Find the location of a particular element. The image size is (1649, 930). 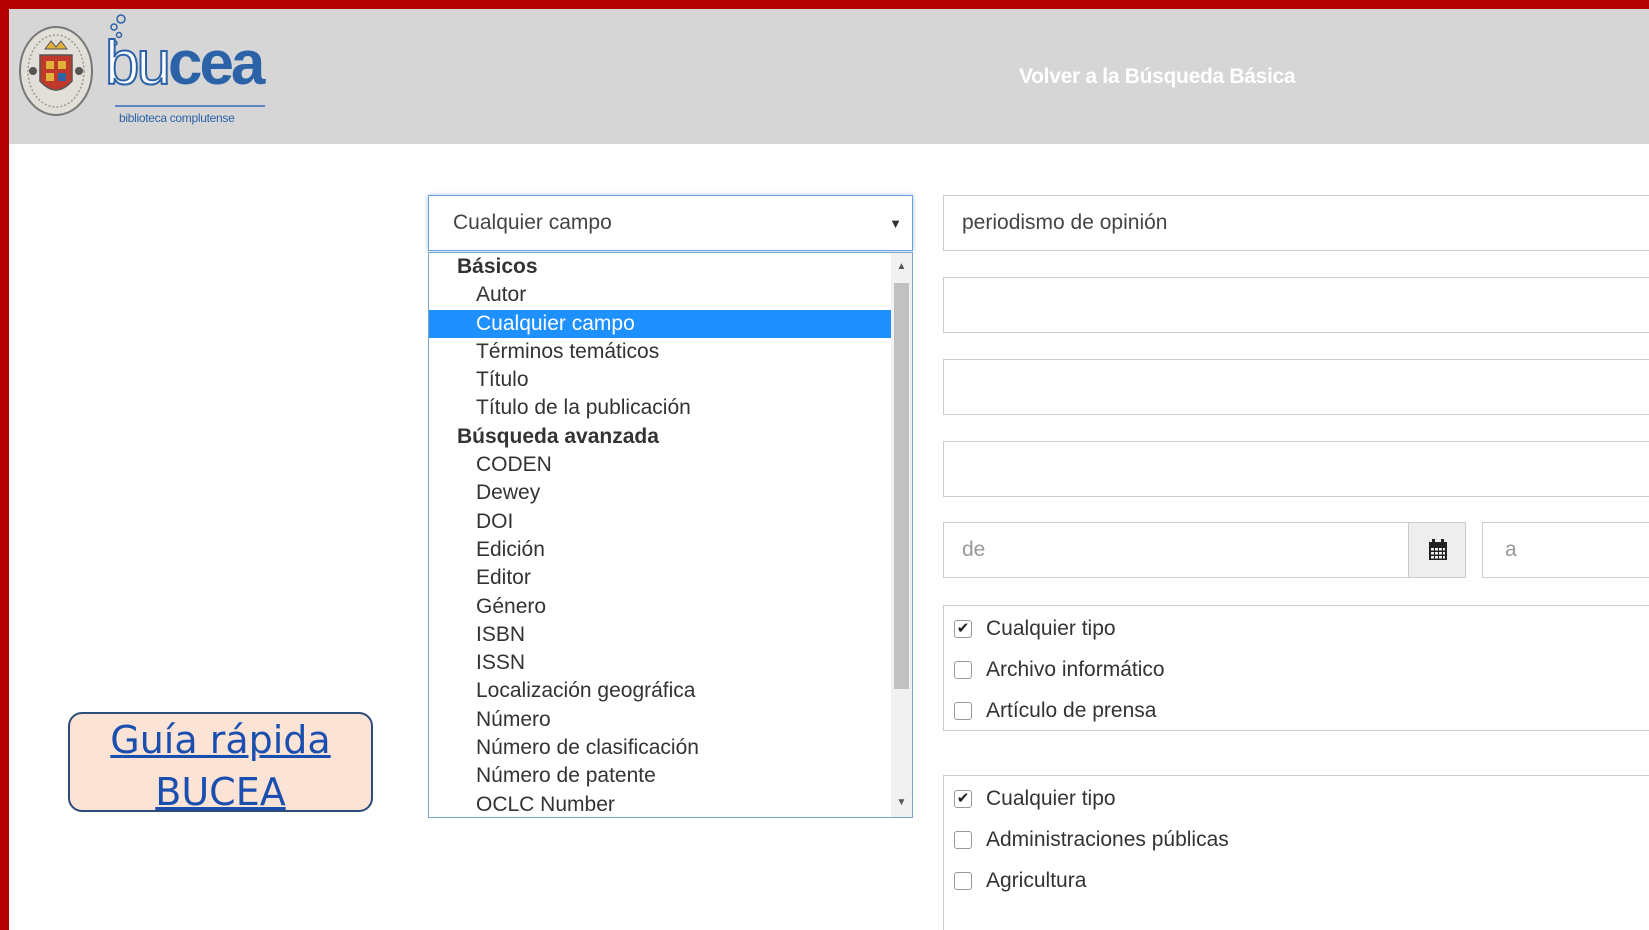

subject-filter-option: Agricultura is located at coordinates (1020, 881).